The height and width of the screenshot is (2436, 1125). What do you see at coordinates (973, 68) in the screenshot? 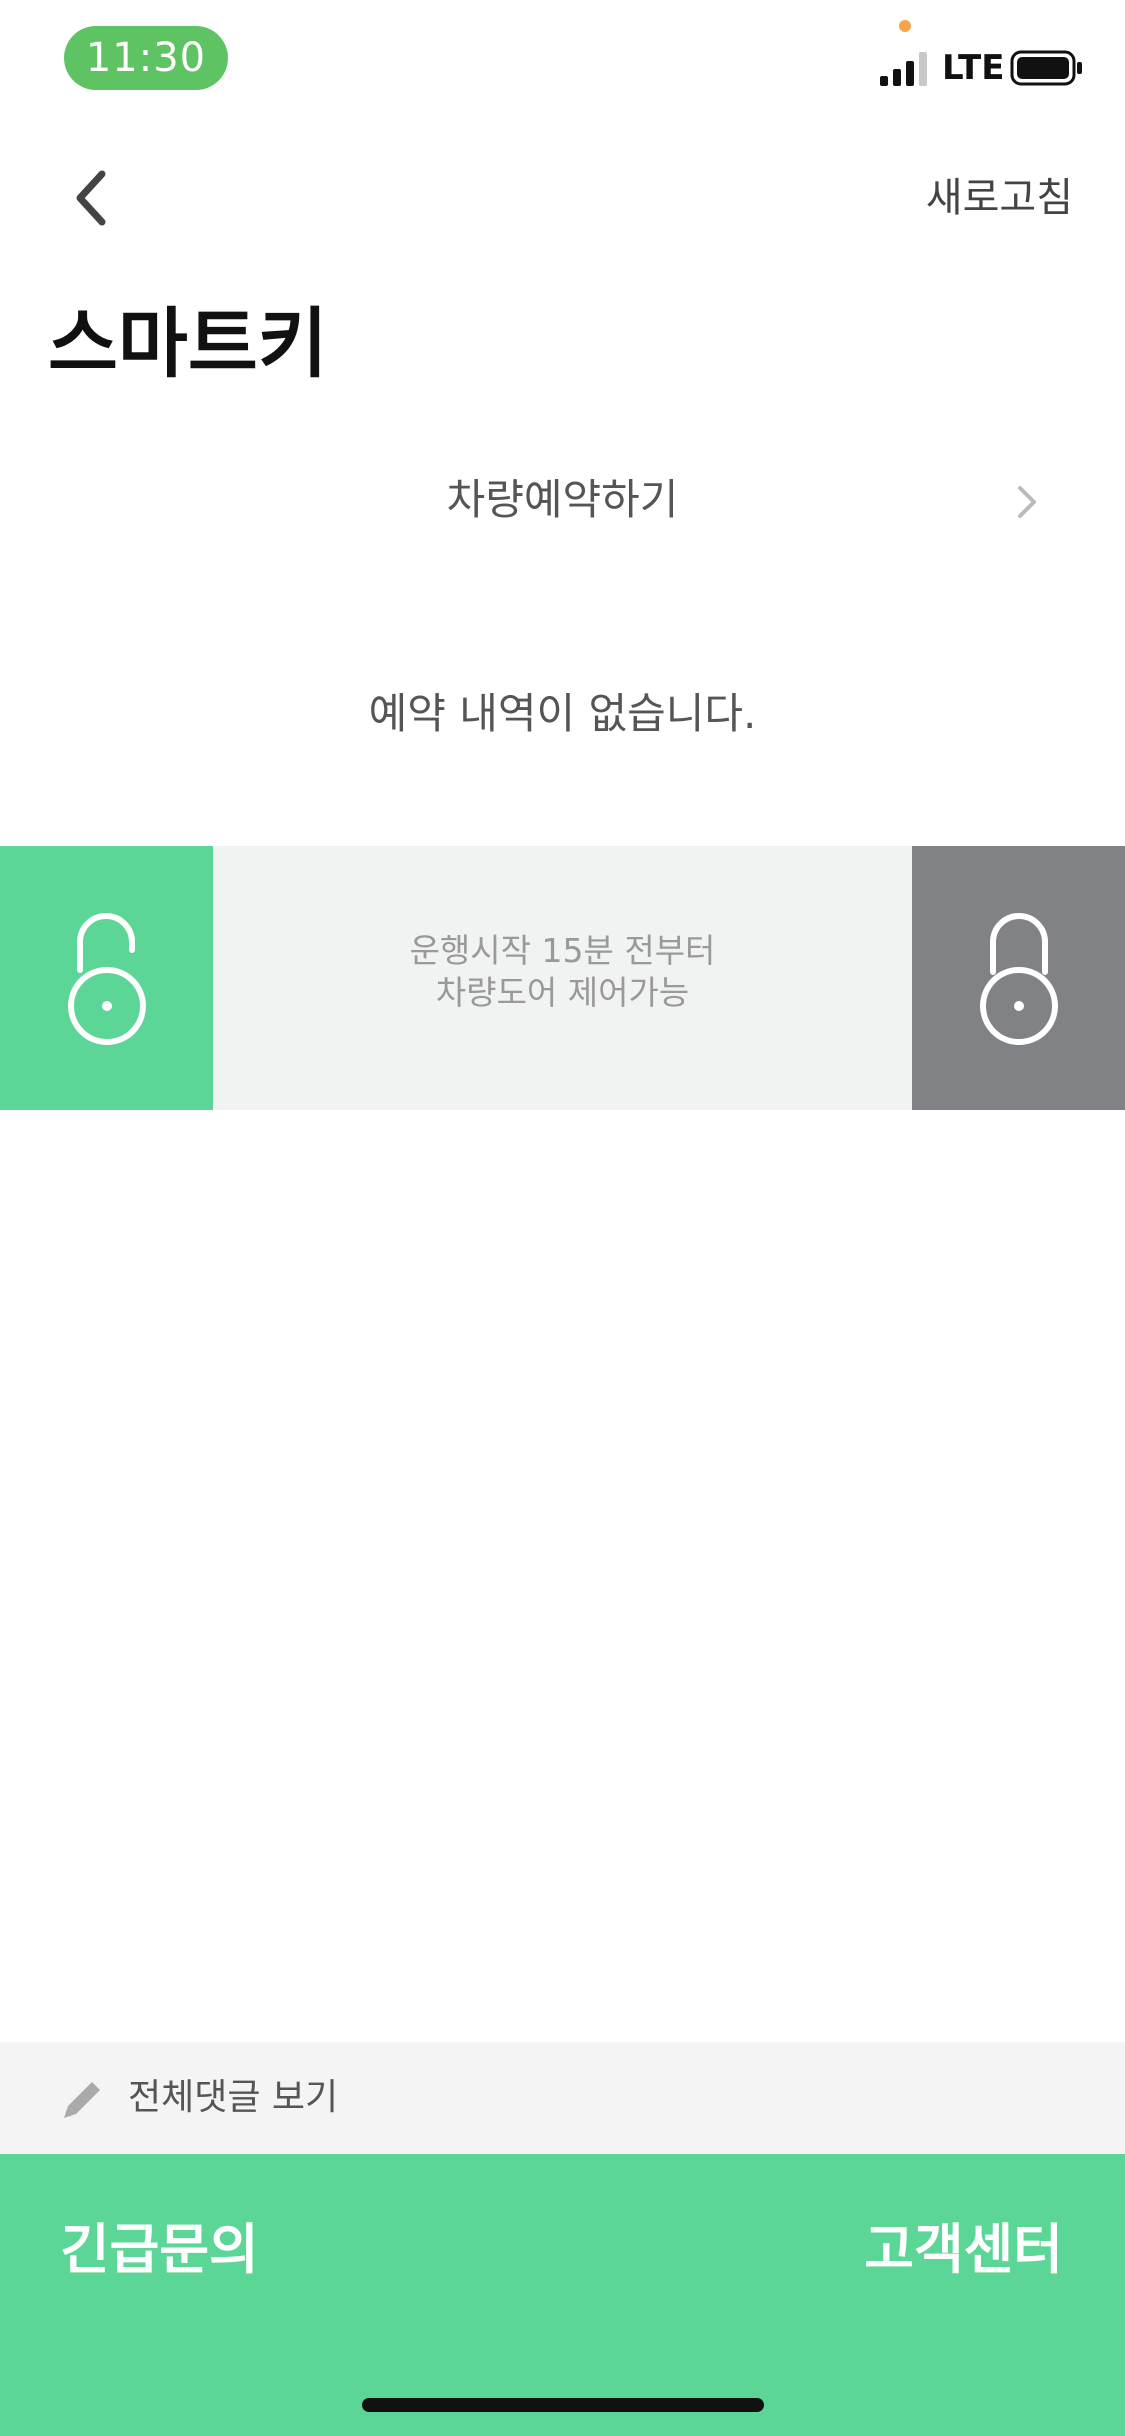
I see `network-type: LTE` at bounding box center [973, 68].